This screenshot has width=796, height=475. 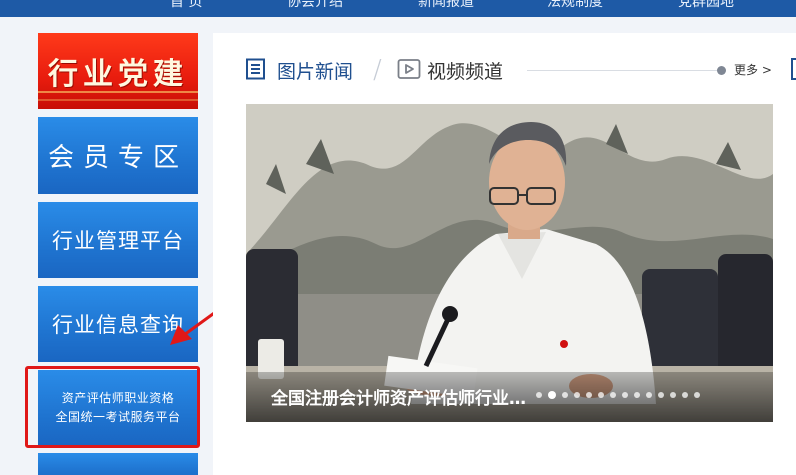 What do you see at coordinates (520, 70) in the screenshot?
I see `news-tab-bar: 图片新闻 / 视频频道 更多 >` at bounding box center [520, 70].